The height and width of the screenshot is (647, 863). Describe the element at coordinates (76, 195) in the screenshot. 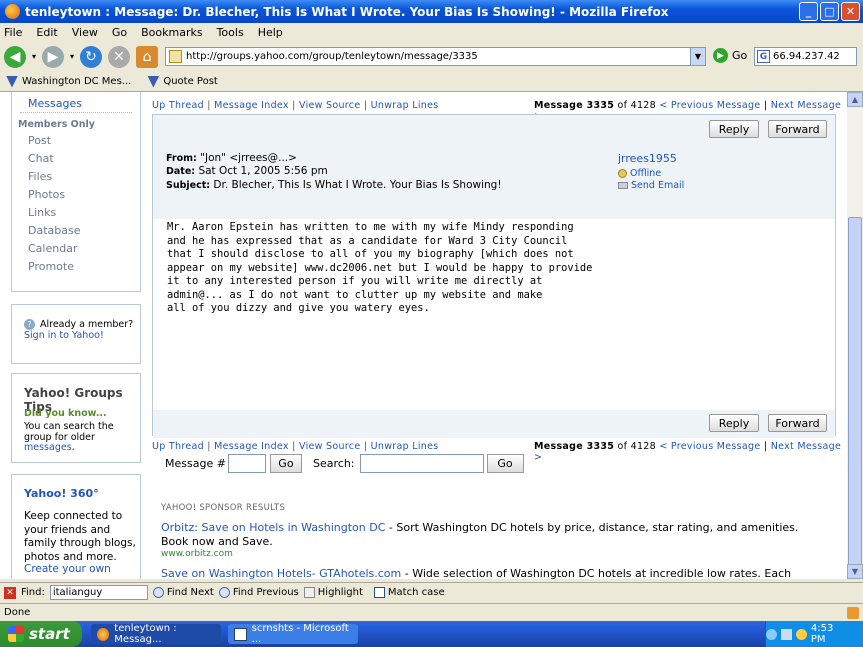

I see `sidebar-item-photos: Photos` at that location.